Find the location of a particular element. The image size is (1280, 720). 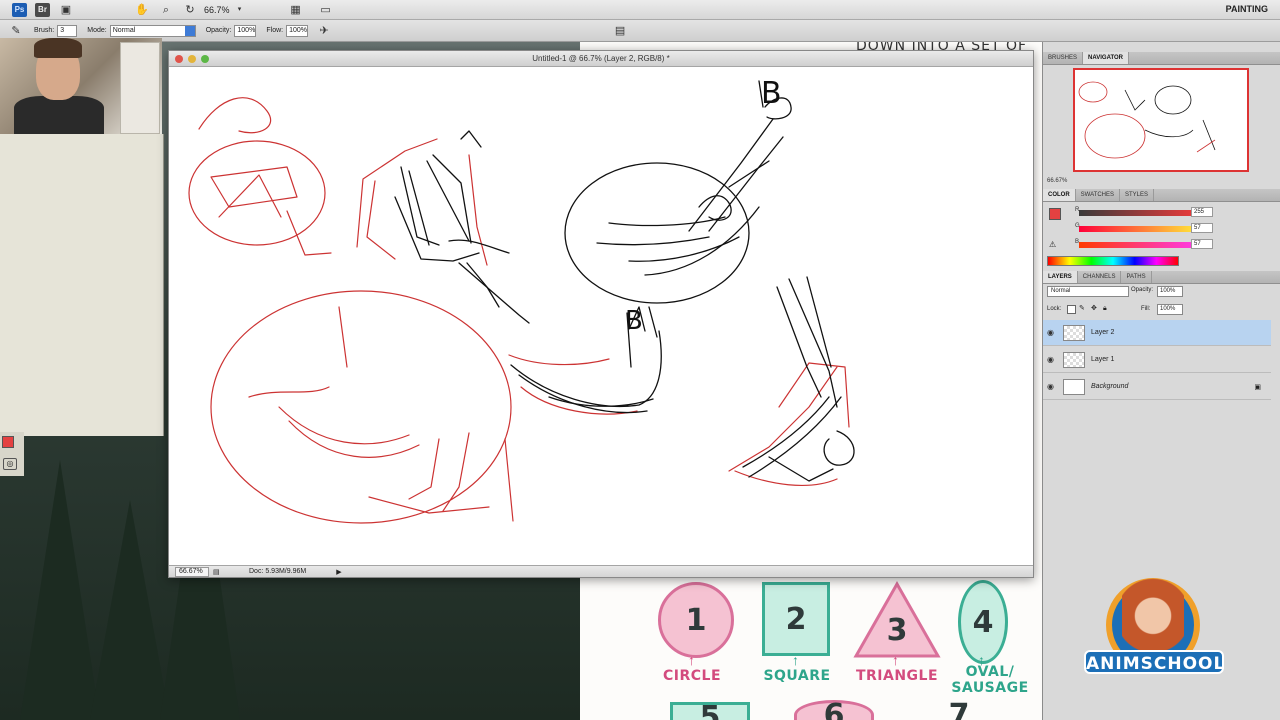

tools-strip: ◎ is located at coordinates (12, 454).